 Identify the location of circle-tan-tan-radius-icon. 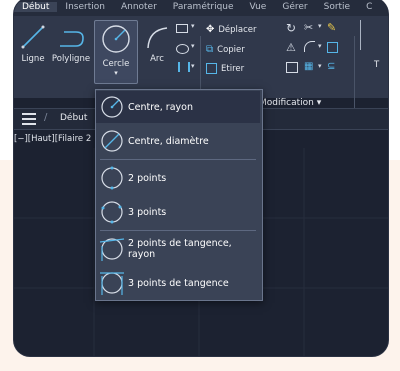
(112, 249).